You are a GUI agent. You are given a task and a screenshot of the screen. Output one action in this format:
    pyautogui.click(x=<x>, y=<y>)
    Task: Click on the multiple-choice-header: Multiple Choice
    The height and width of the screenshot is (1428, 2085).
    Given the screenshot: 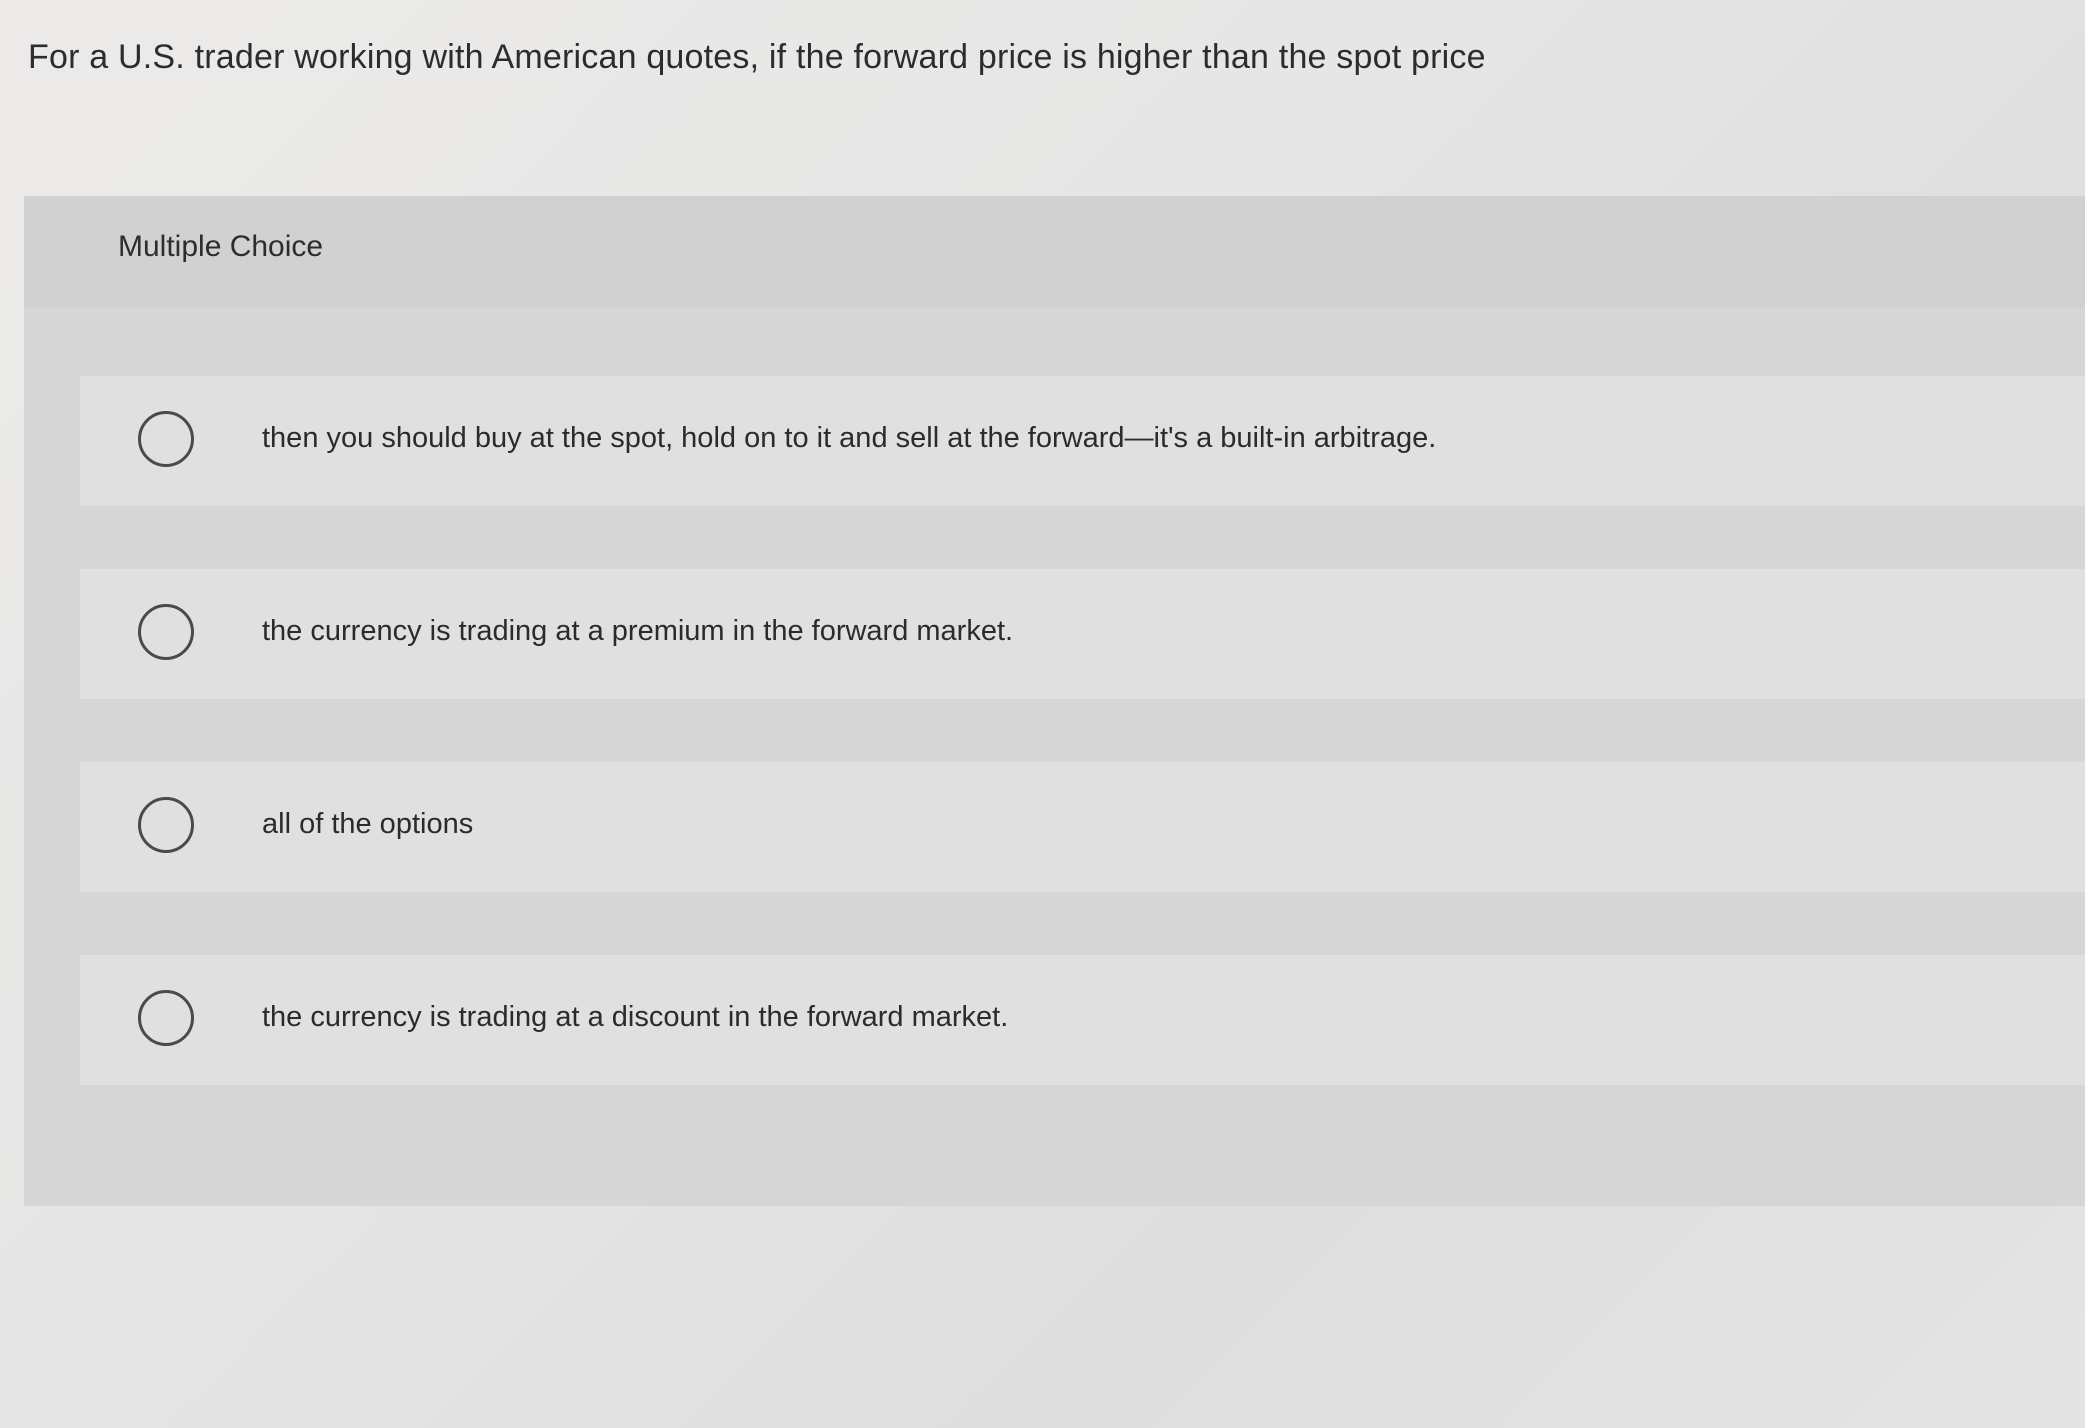 What is the action you would take?
    pyautogui.click(x=1054, y=252)
    